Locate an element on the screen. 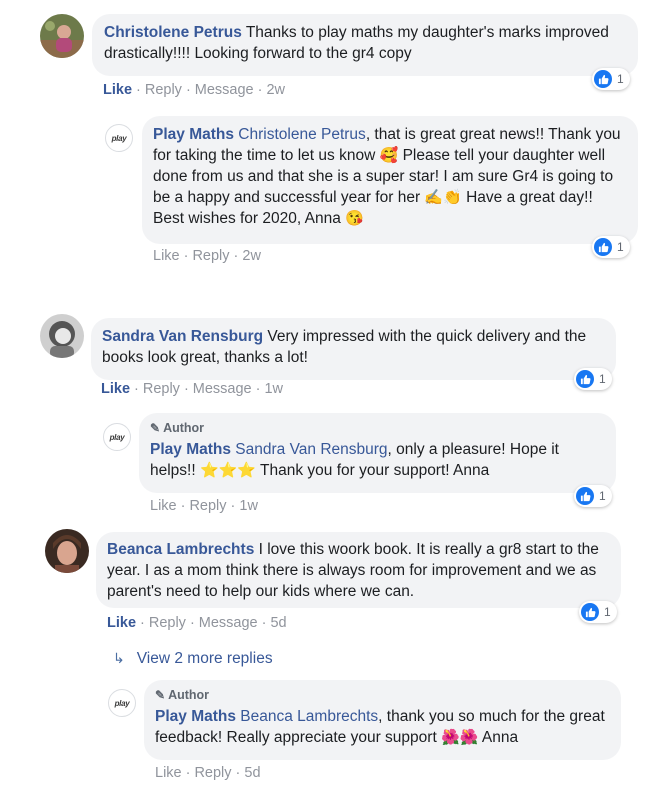 The image size is (657, 808). avatar-christolene is located at coordinates (62, 36).